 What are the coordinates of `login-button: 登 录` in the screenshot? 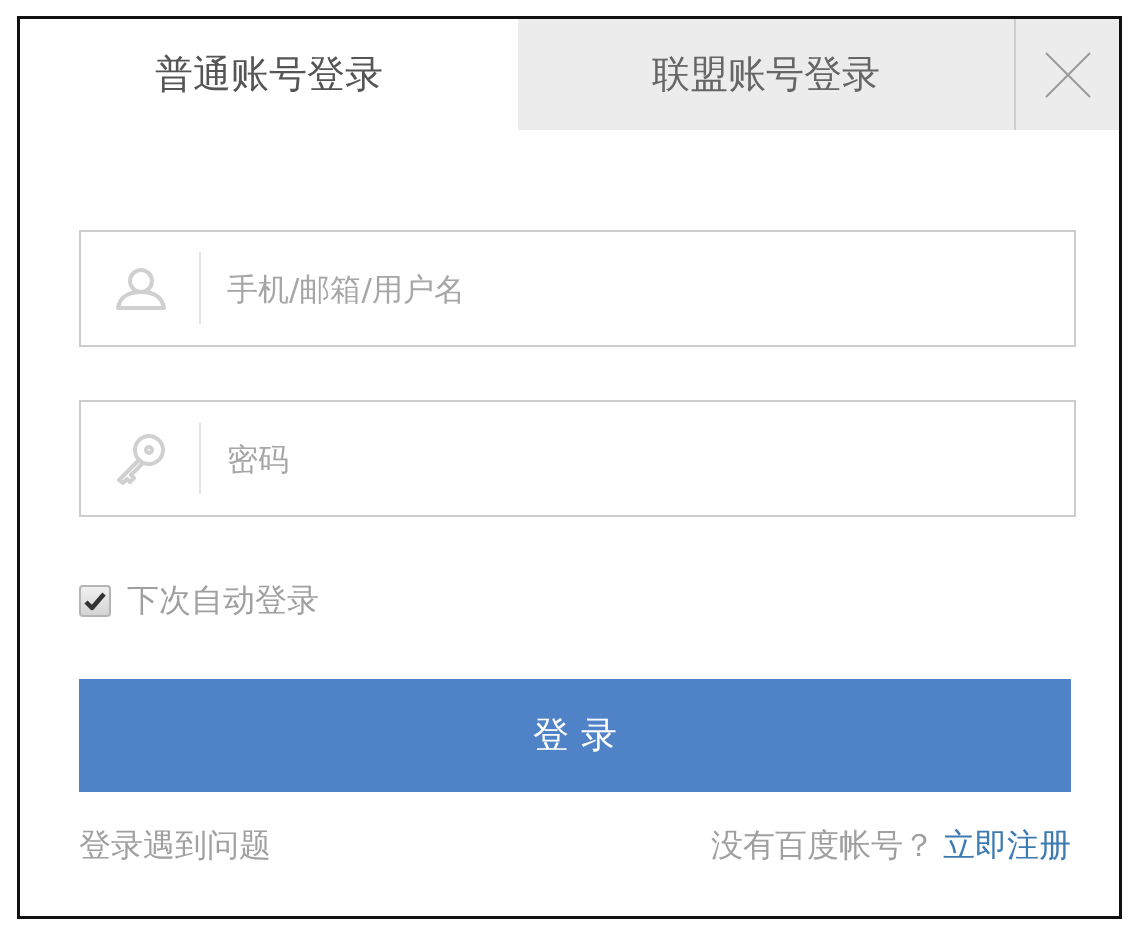 It's located at (575, 735).